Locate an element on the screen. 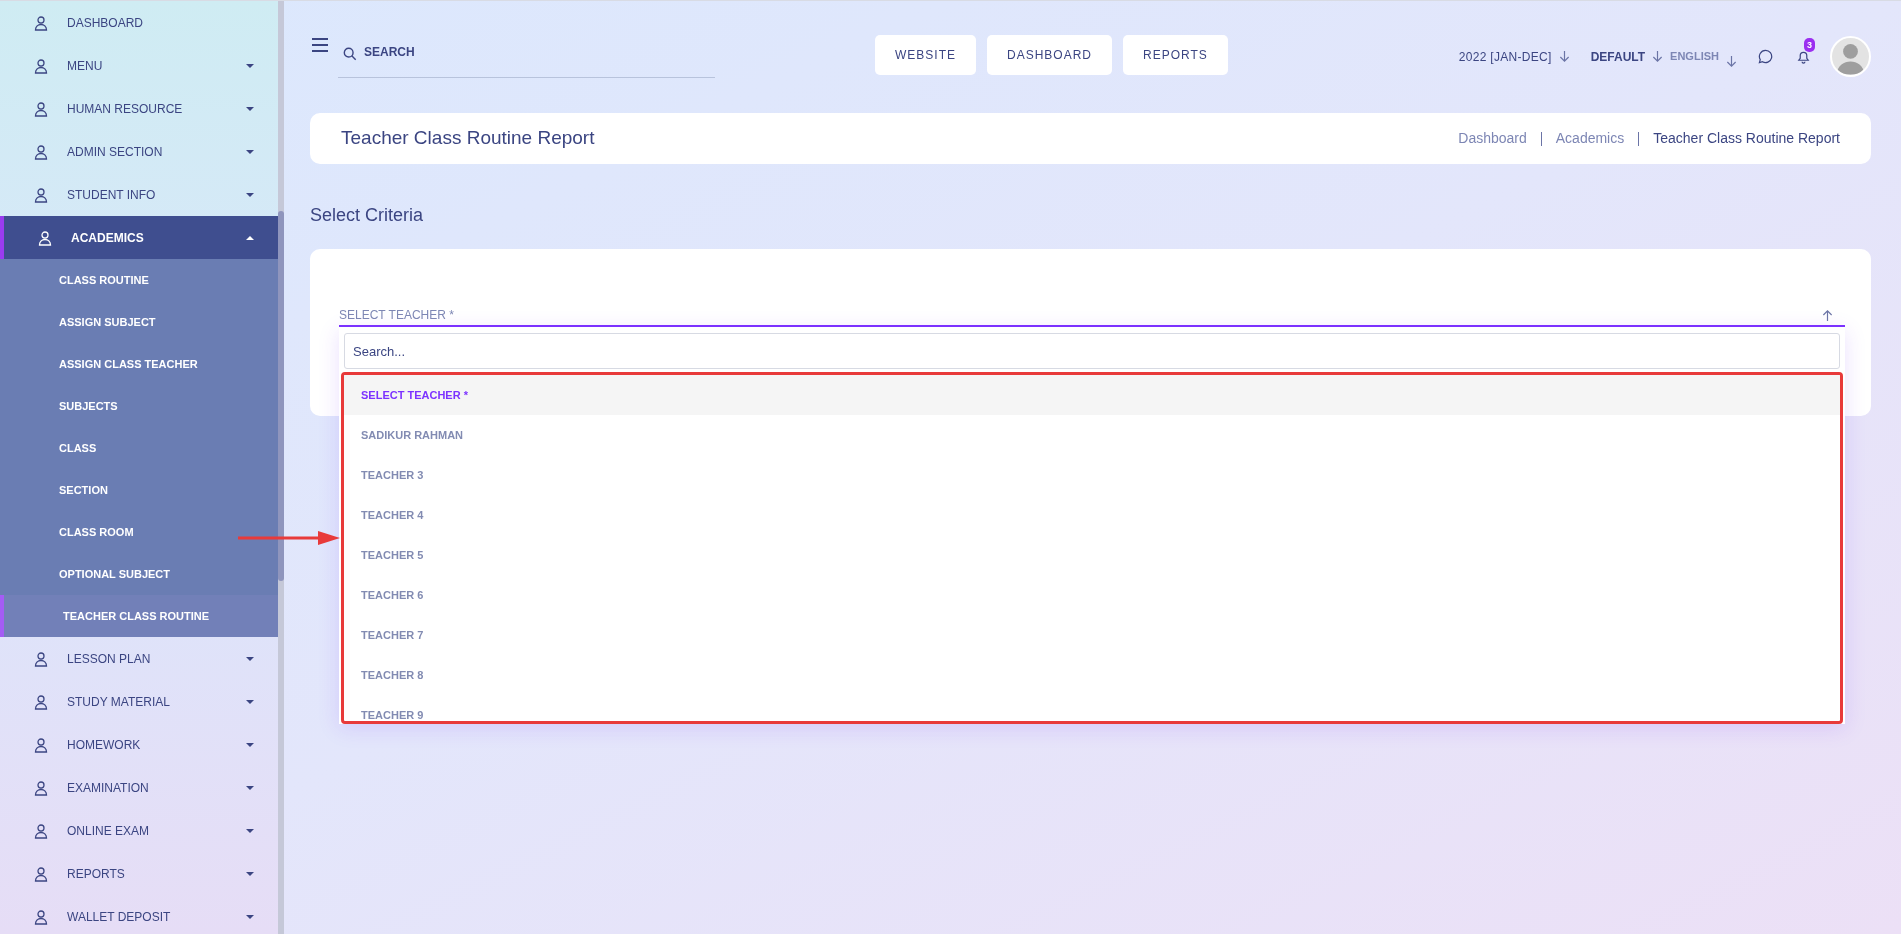  caret-up-icon is located at coordinates (250, 237).